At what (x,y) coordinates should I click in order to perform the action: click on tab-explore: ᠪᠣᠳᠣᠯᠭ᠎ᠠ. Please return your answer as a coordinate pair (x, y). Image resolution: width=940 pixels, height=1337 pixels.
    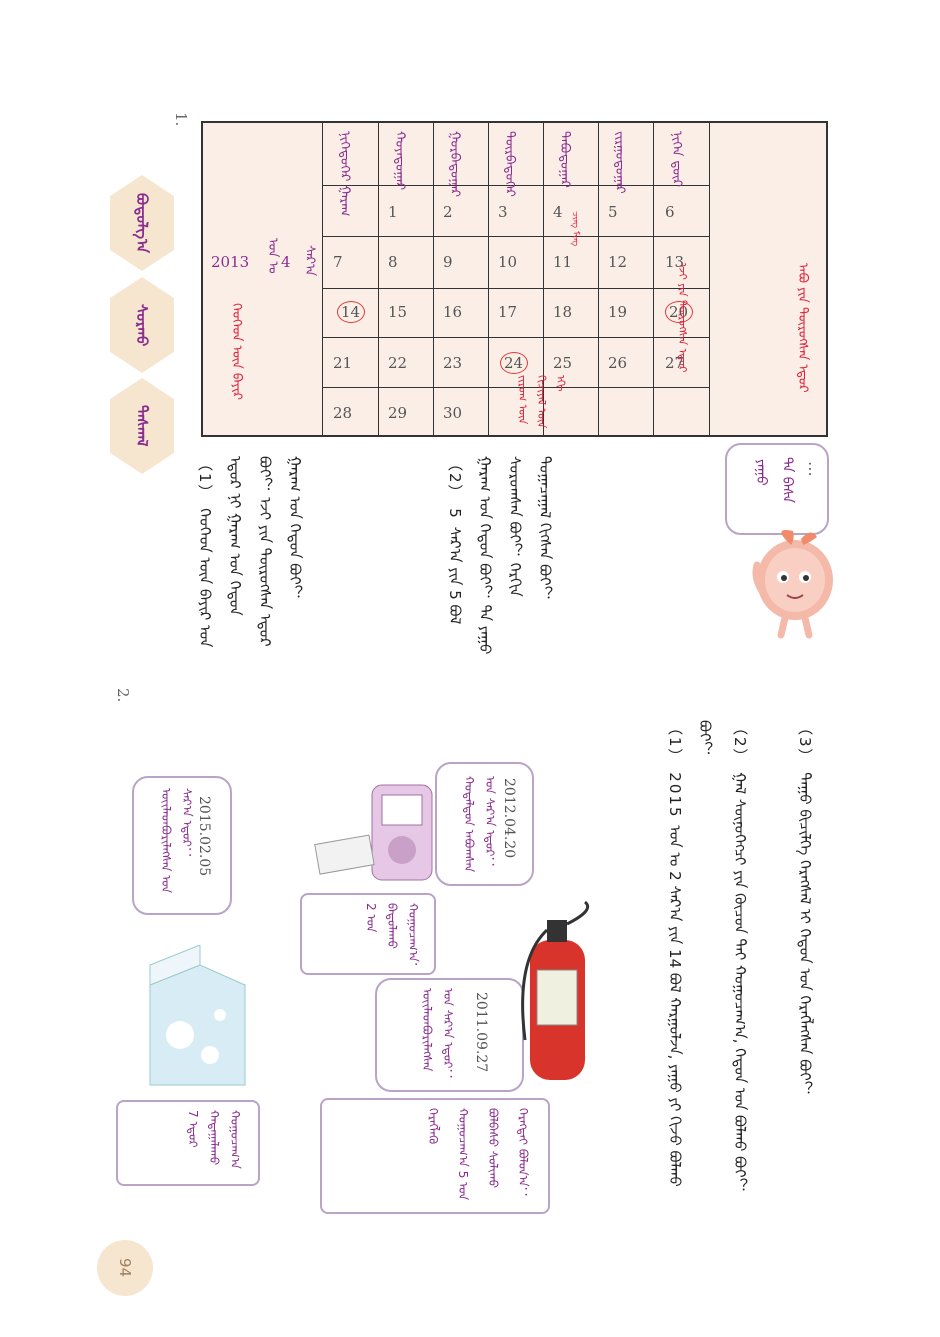
    Looking at the image, I should click on (142, 223).